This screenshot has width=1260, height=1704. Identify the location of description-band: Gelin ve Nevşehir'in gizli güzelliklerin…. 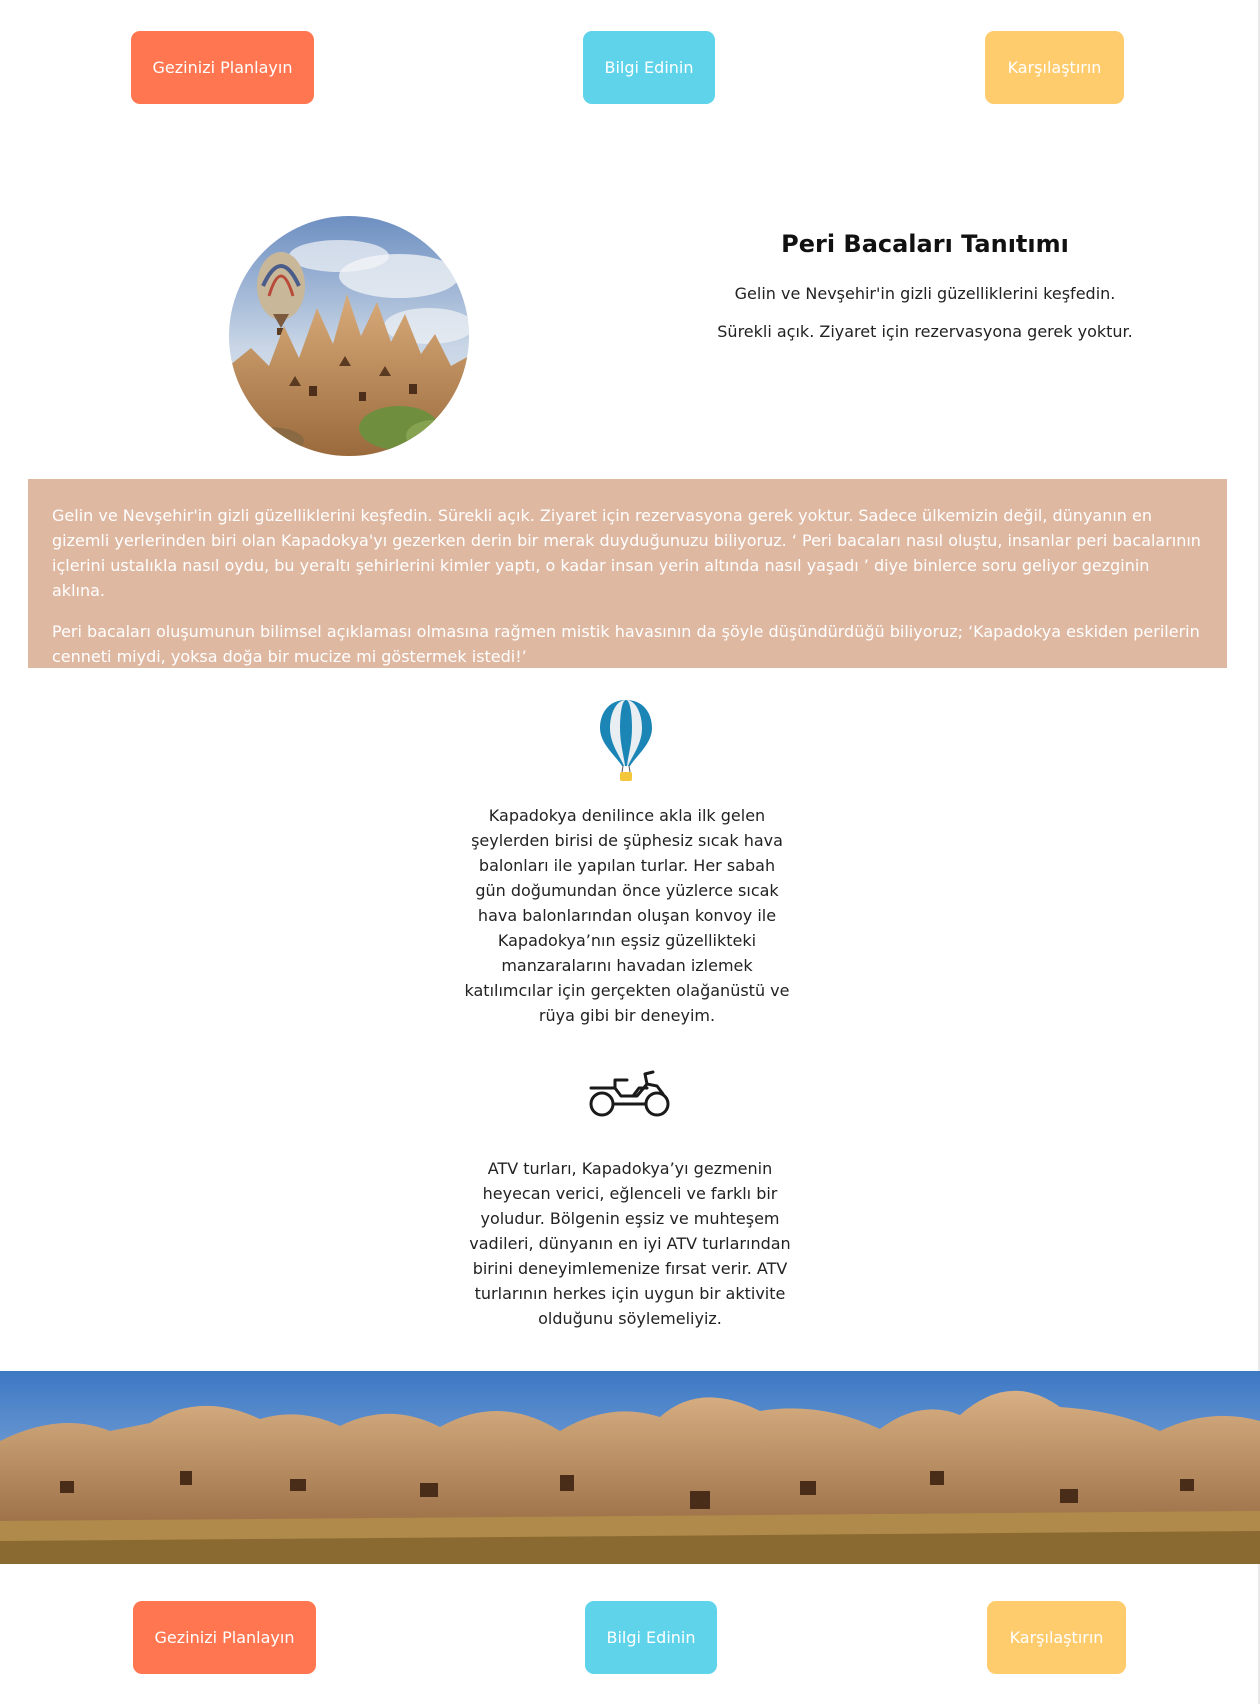
(627, 573).